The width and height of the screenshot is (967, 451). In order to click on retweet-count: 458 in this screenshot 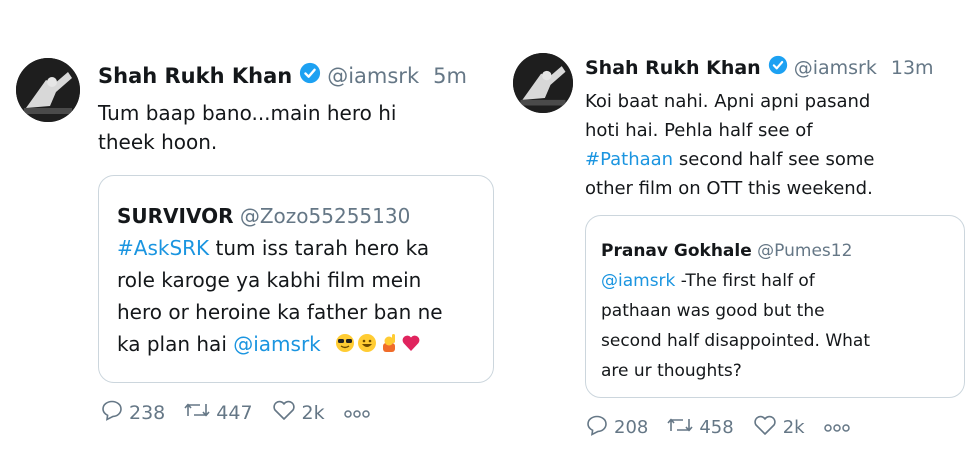, I will do `click(716, 427)`.